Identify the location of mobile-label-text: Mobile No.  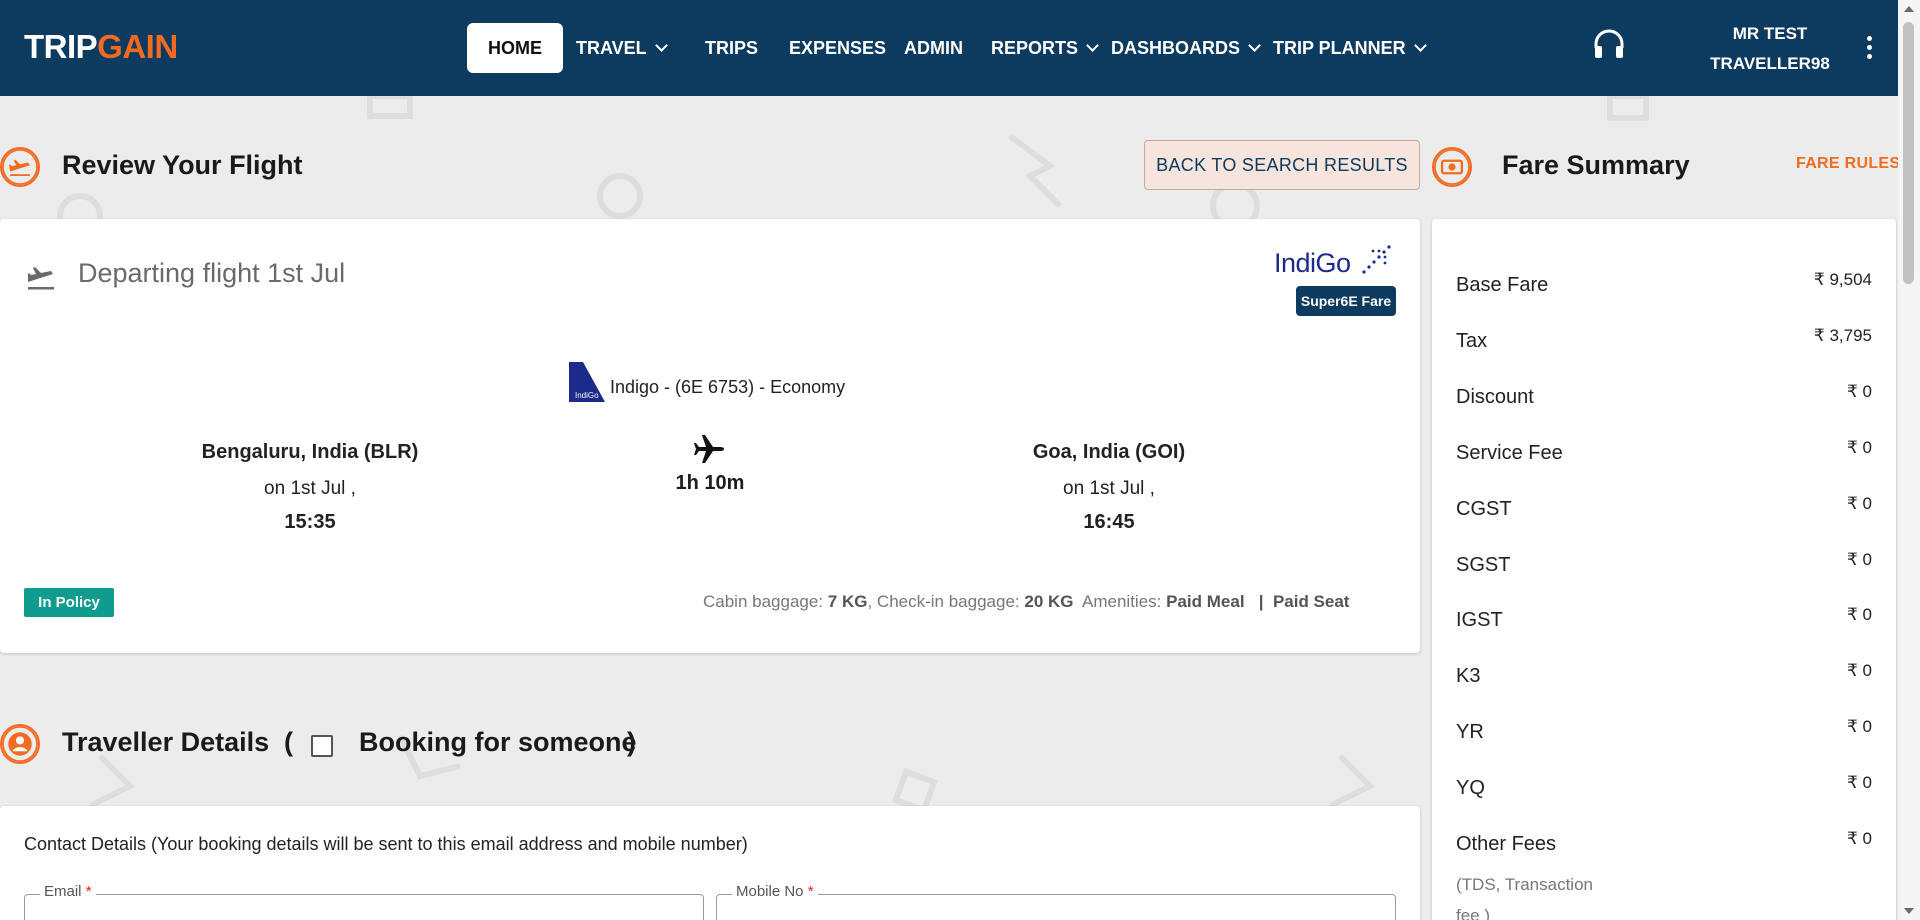
(770, 891).